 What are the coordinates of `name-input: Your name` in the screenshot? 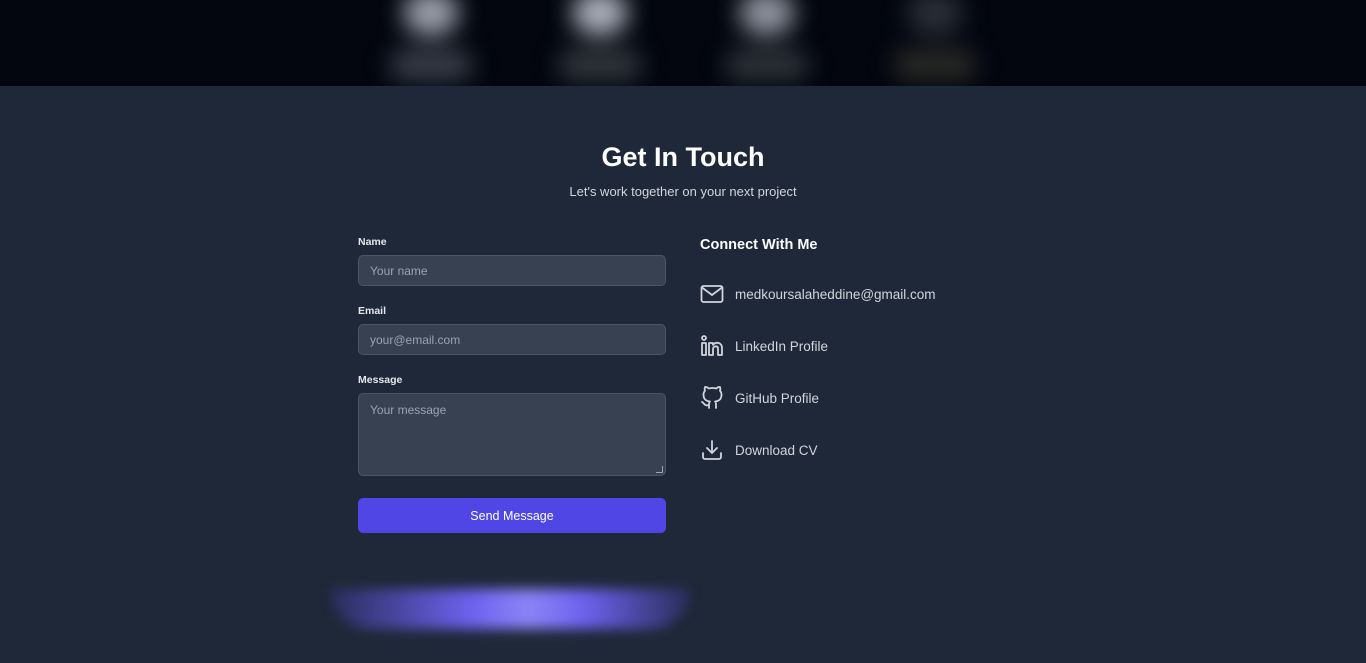 It's located at (512, 270).